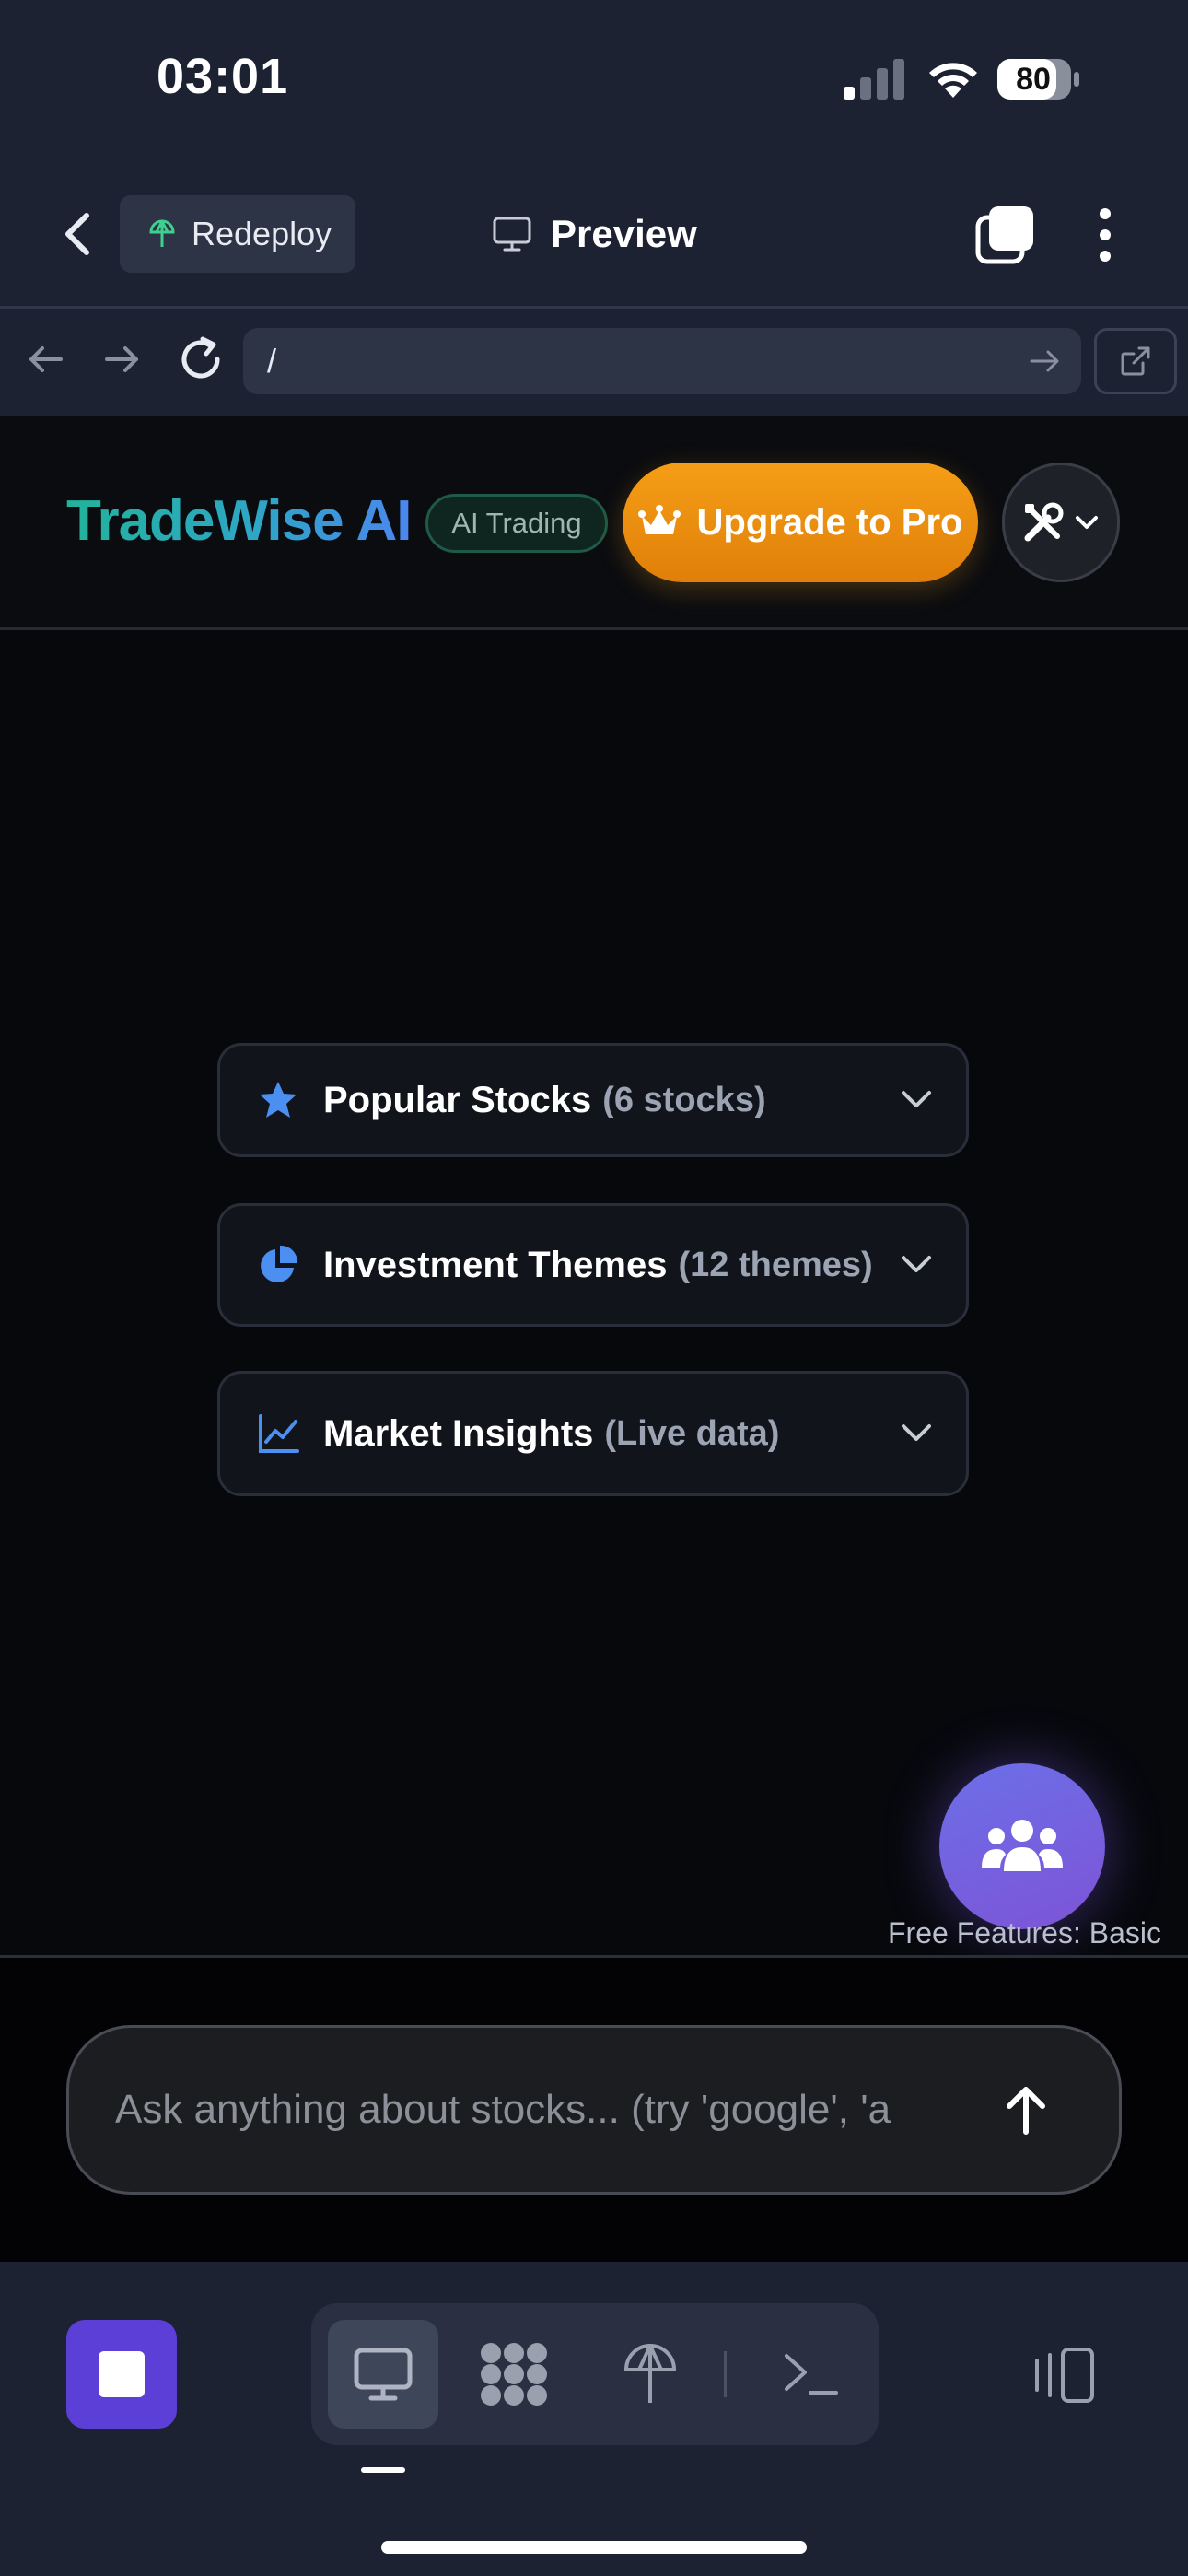 The height and width of the screenshot is (2576, 1188). Describe the element at coordinates (662, 361) in the screenshot. I see `url-input: /` at that location.